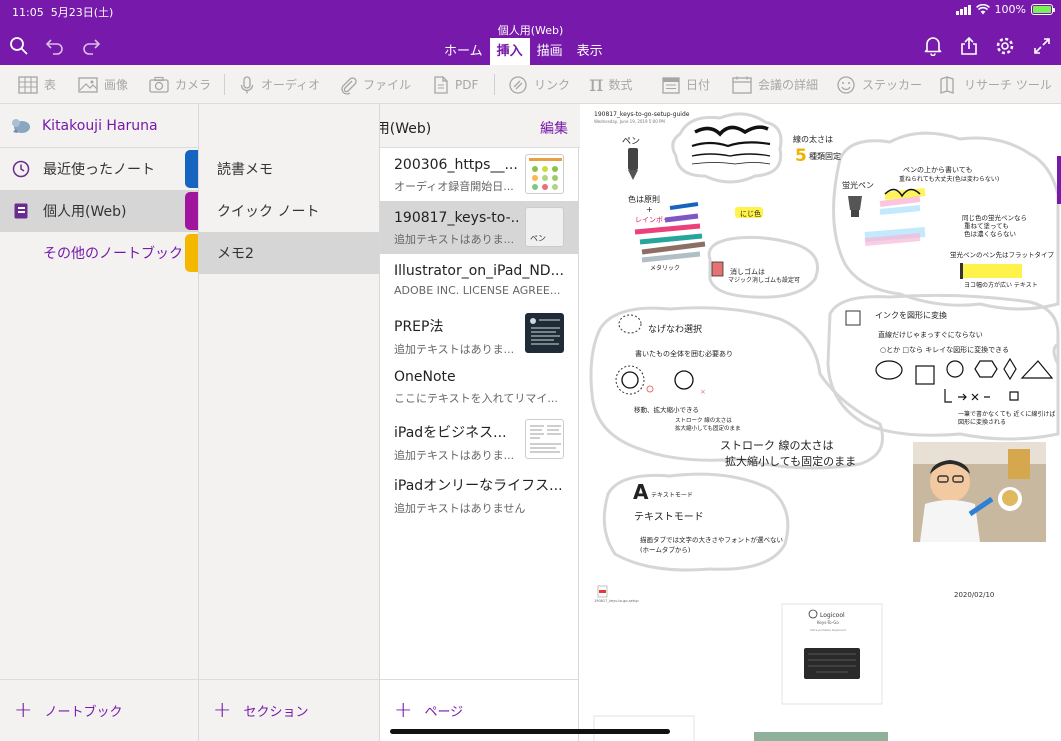 Image resolution: width=1061 pixels, height=741 pixels. What do you see at coordinates (642, 114) in the screenshot?
I see `page-header-title: 190817_keys-to-go-setup-guide` at bounding box center [642, 114].